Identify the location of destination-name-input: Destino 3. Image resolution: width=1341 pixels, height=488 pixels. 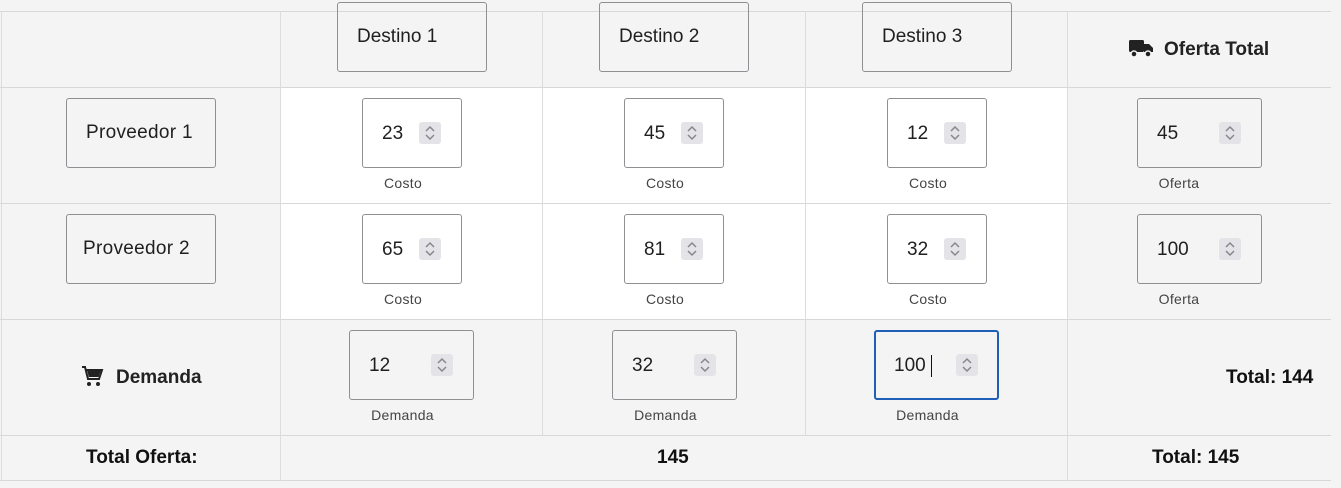
(937, 37).